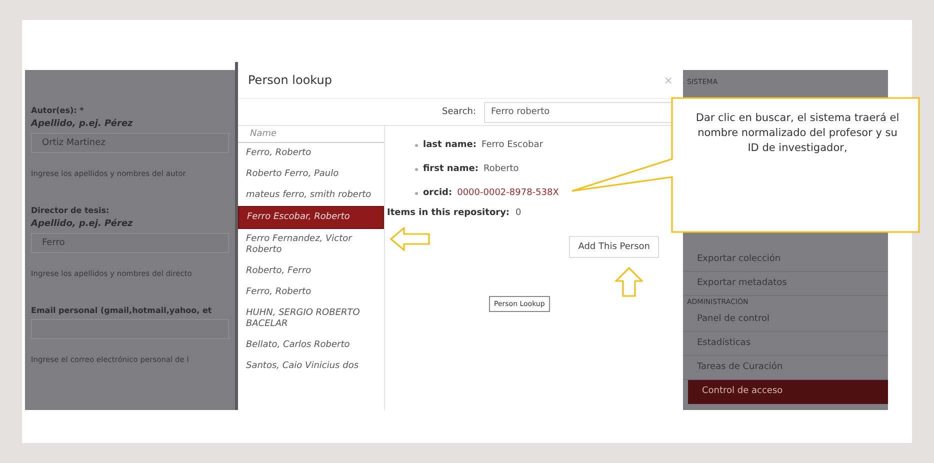 This screenshot has height=463, width=934. Describe the element at coordinates (311, 271) in the screenshot. I see `list-item: Roberto, Ferro` at that location.